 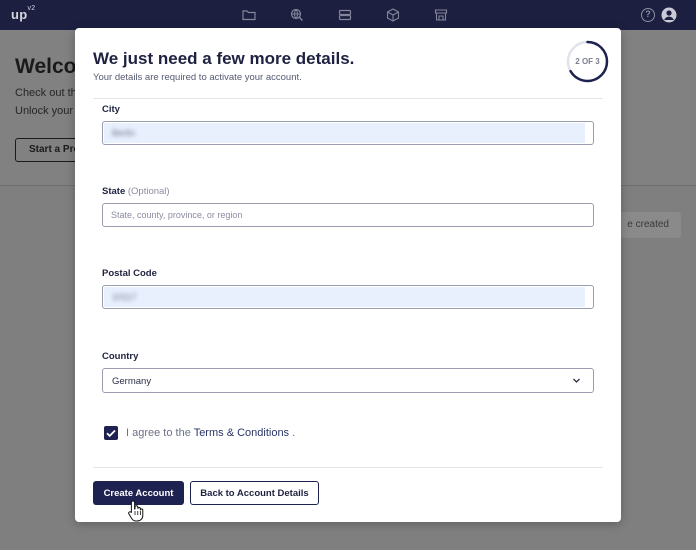 What do you see at coordinates (345, 15) in the screenshot?
I see `server-icon` at bounding box center [345, 15].